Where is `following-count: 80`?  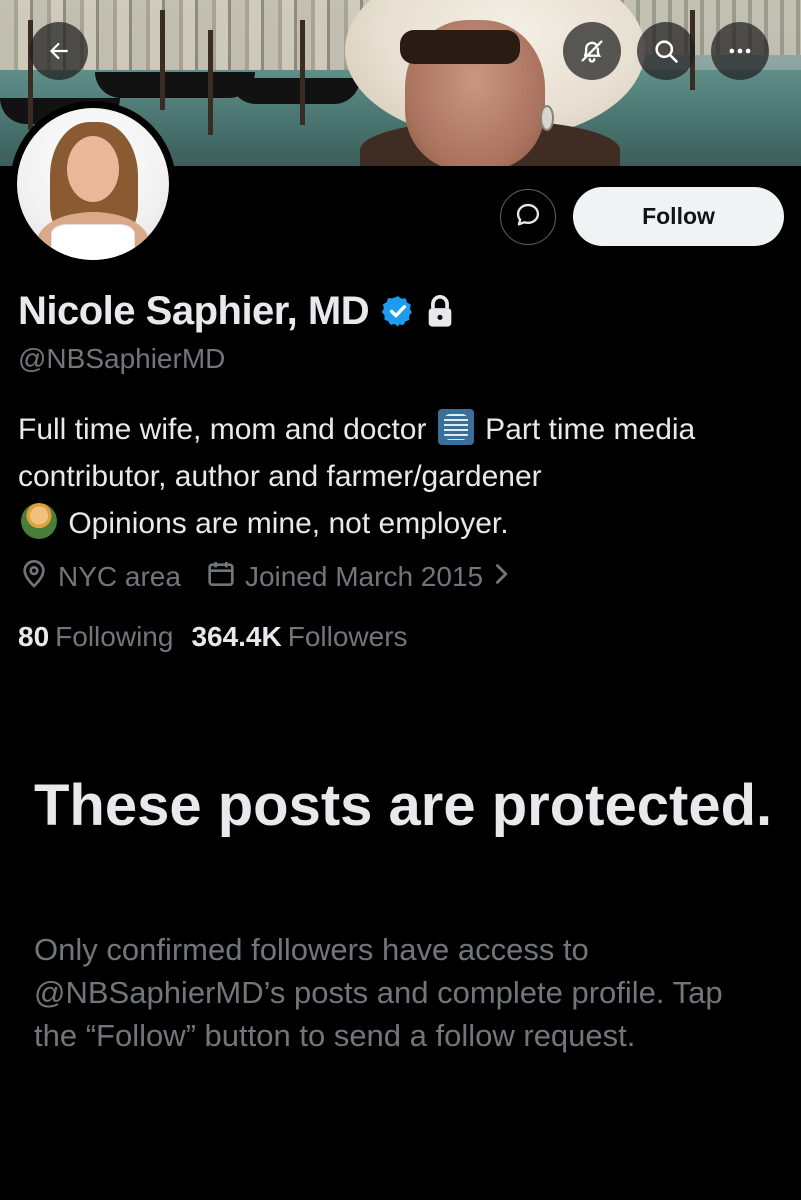
following-count: 80 is located at coordinates (34, 636).